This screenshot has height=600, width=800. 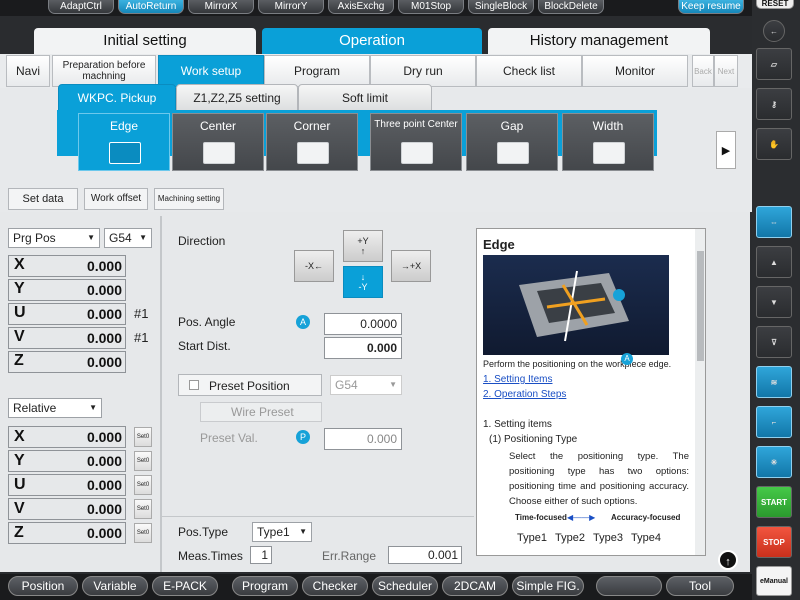 I want to click on wire-preset-toggle: Wire Preset, so click(x=261, y=412).